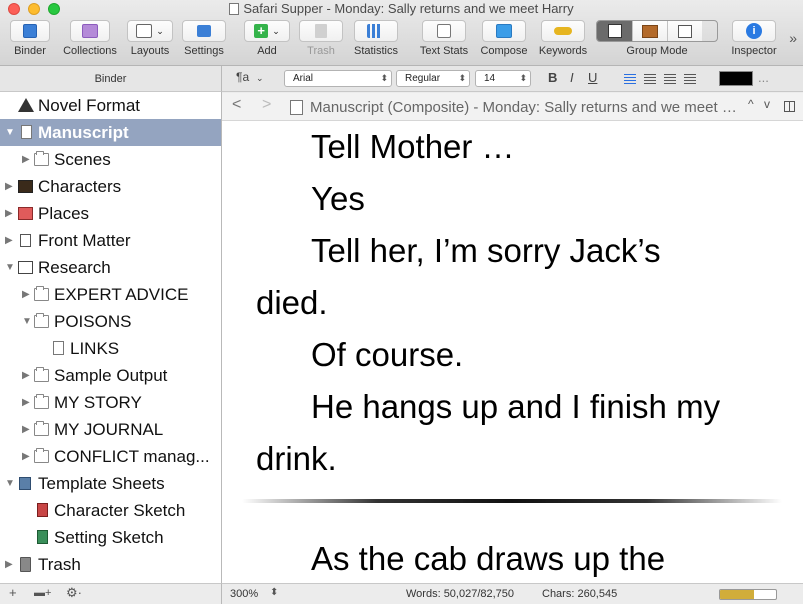 This screenshot has width=803, height=604. I want to click on gear-icon: ⚙︎·, so click(74, 593).